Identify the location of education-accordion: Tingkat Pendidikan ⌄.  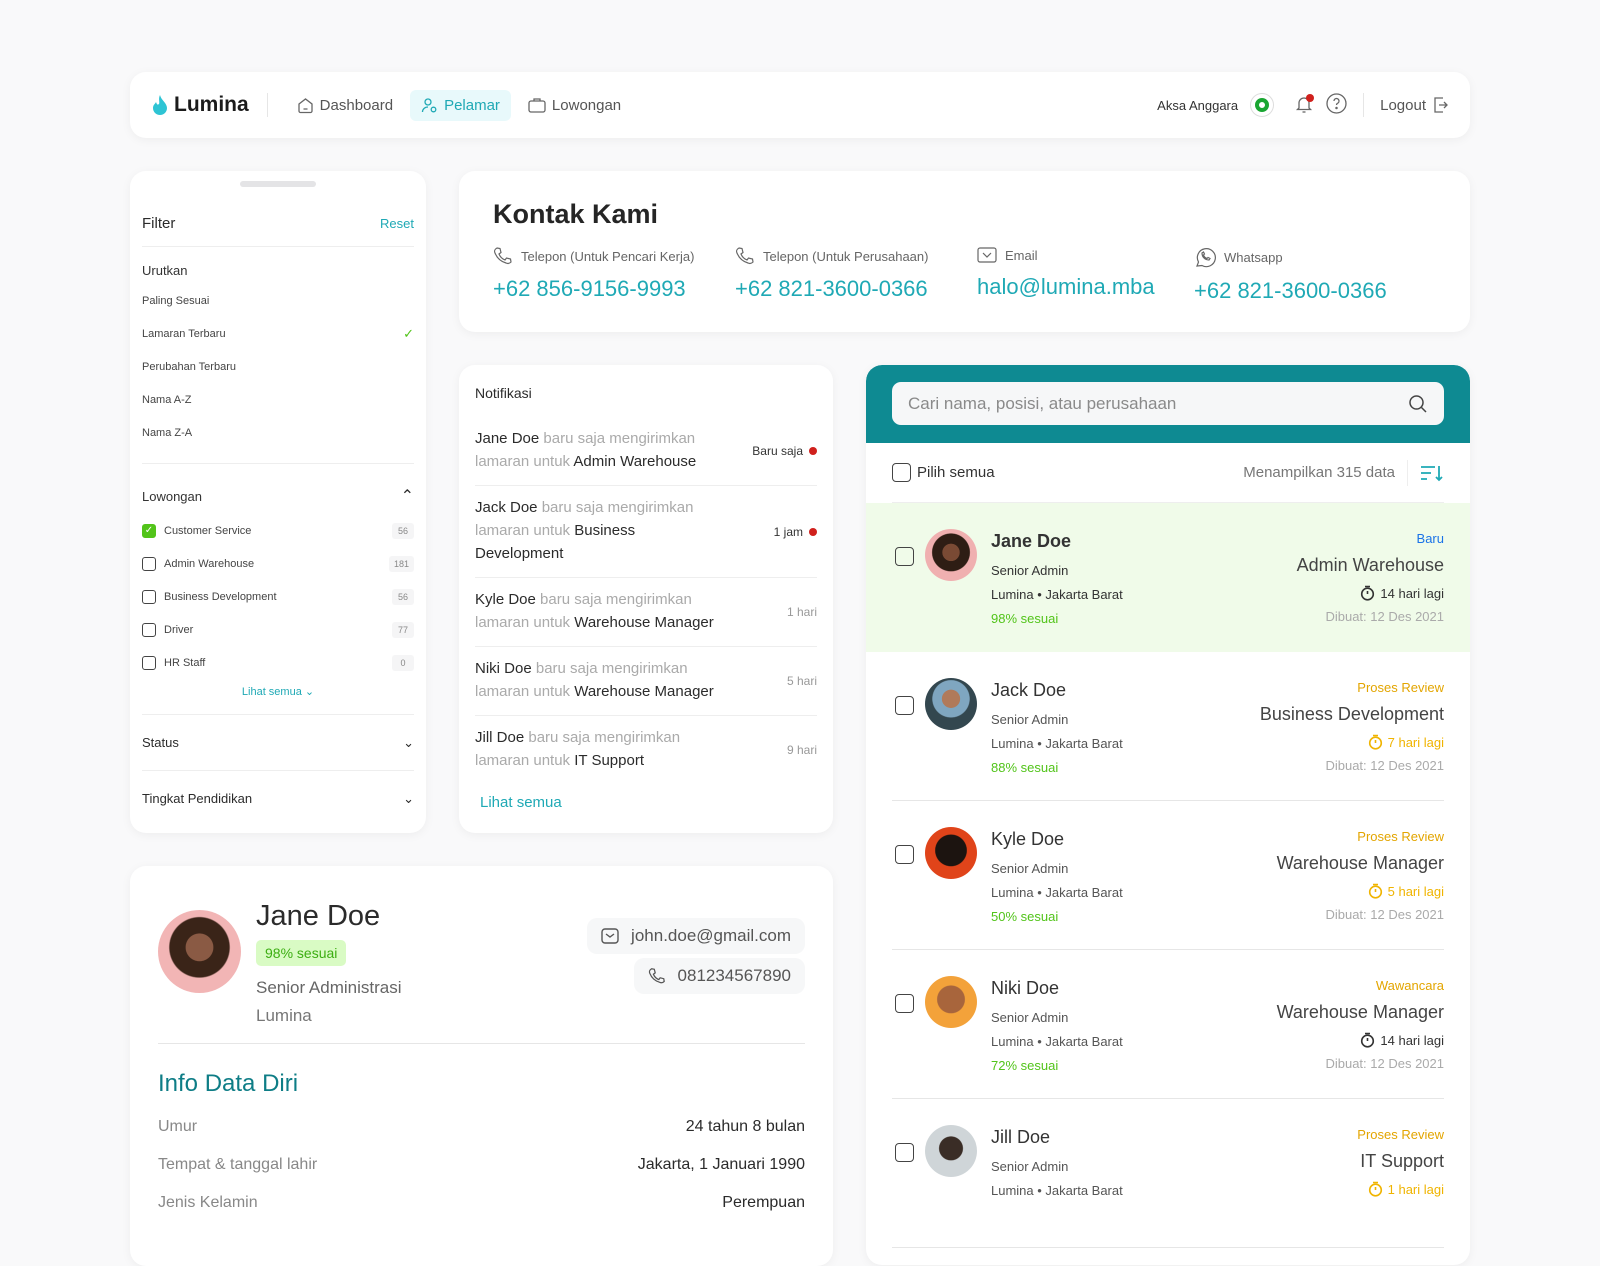
(278, 798).